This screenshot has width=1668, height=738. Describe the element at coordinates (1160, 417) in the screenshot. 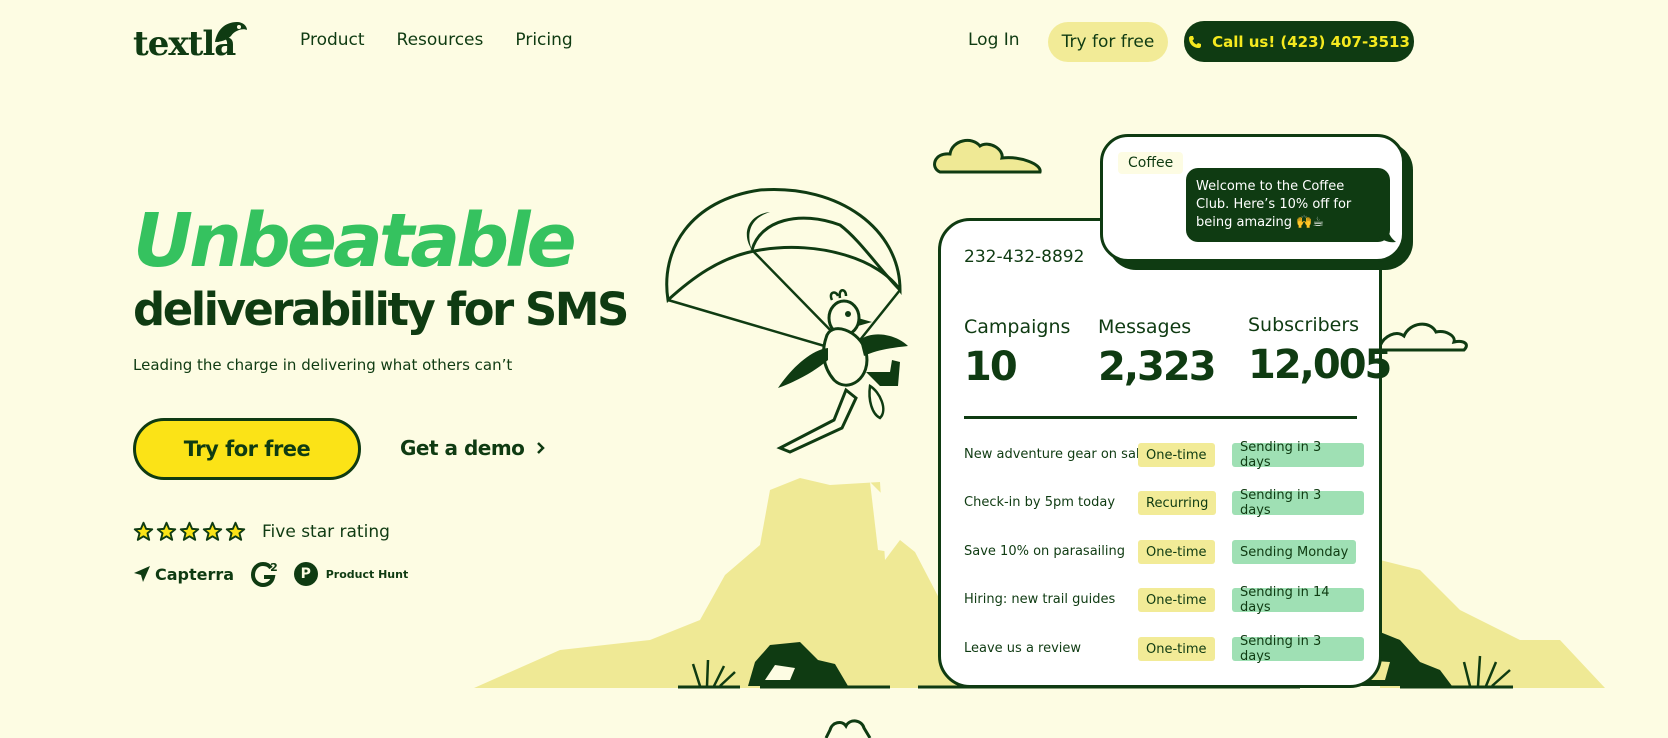

I see `stats-divider` at that location.